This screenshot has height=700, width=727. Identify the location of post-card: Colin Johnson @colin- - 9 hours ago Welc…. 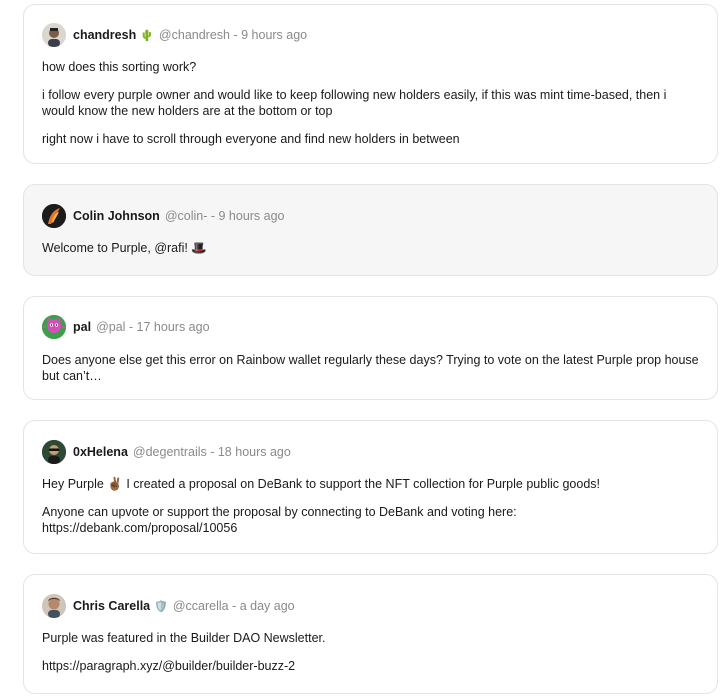
(370, 230).